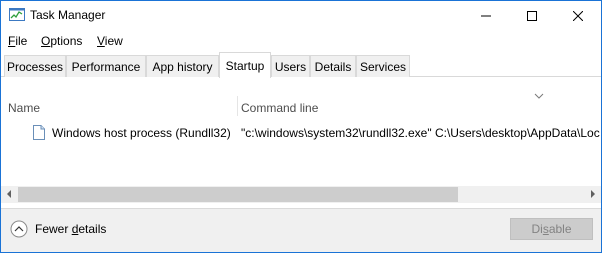  I want to click on process-name-cell: Windows host process (Rundll32), so click(141, 133).